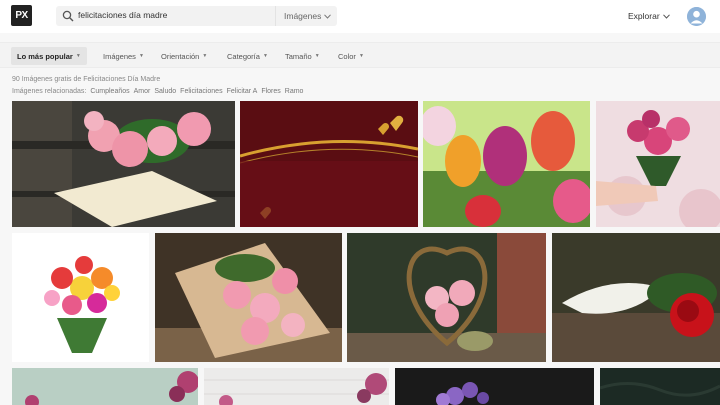 The height and width of the screenshot is (405, 720). Describe the element at coordinates (303, 16) in the screenshot. I see `search-type-label: Imágenes` at that location.